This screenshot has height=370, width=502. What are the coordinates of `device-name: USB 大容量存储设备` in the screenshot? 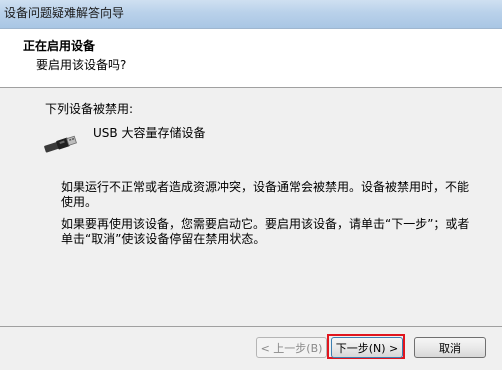 It's located at (149, 133).